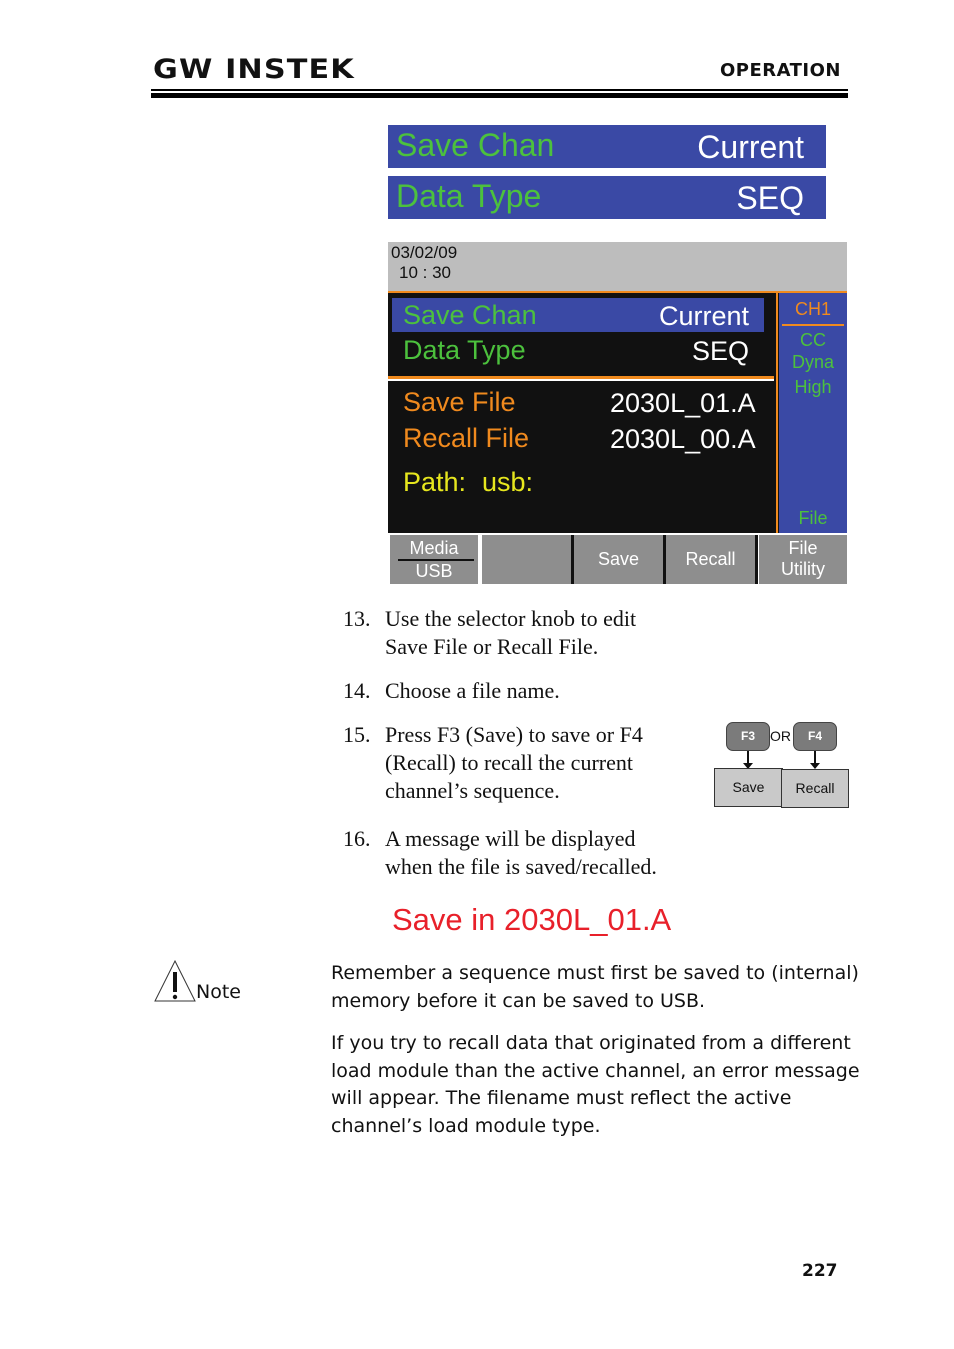  What do you see at coordinates (434, 571) in the screenshot?
I see `softkey-f1-bottom: USB` at bounding box center [434, 571].